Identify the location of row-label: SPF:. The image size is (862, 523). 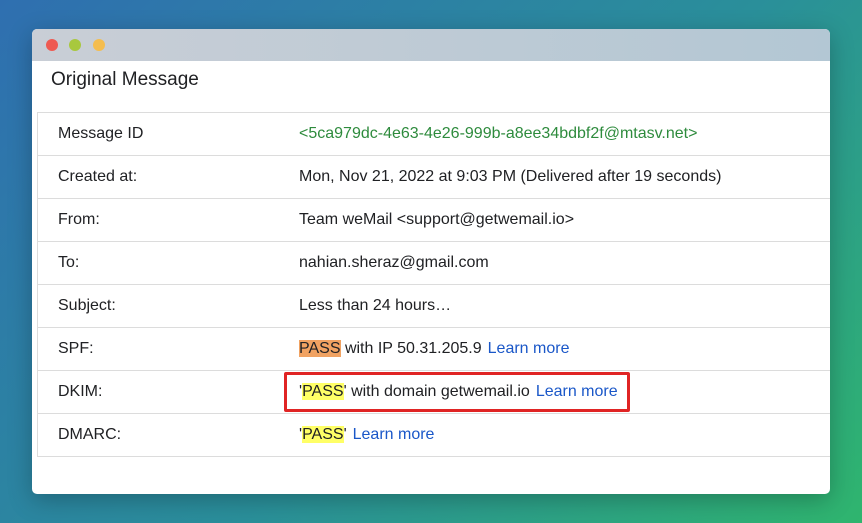
(76, 348).